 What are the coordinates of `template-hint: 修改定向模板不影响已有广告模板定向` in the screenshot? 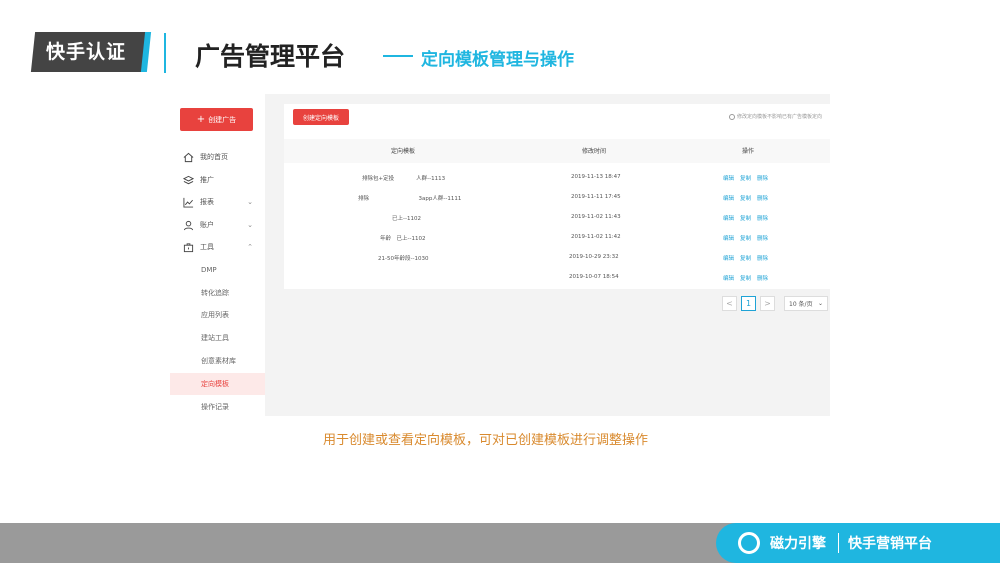 It's located at (775, 116).